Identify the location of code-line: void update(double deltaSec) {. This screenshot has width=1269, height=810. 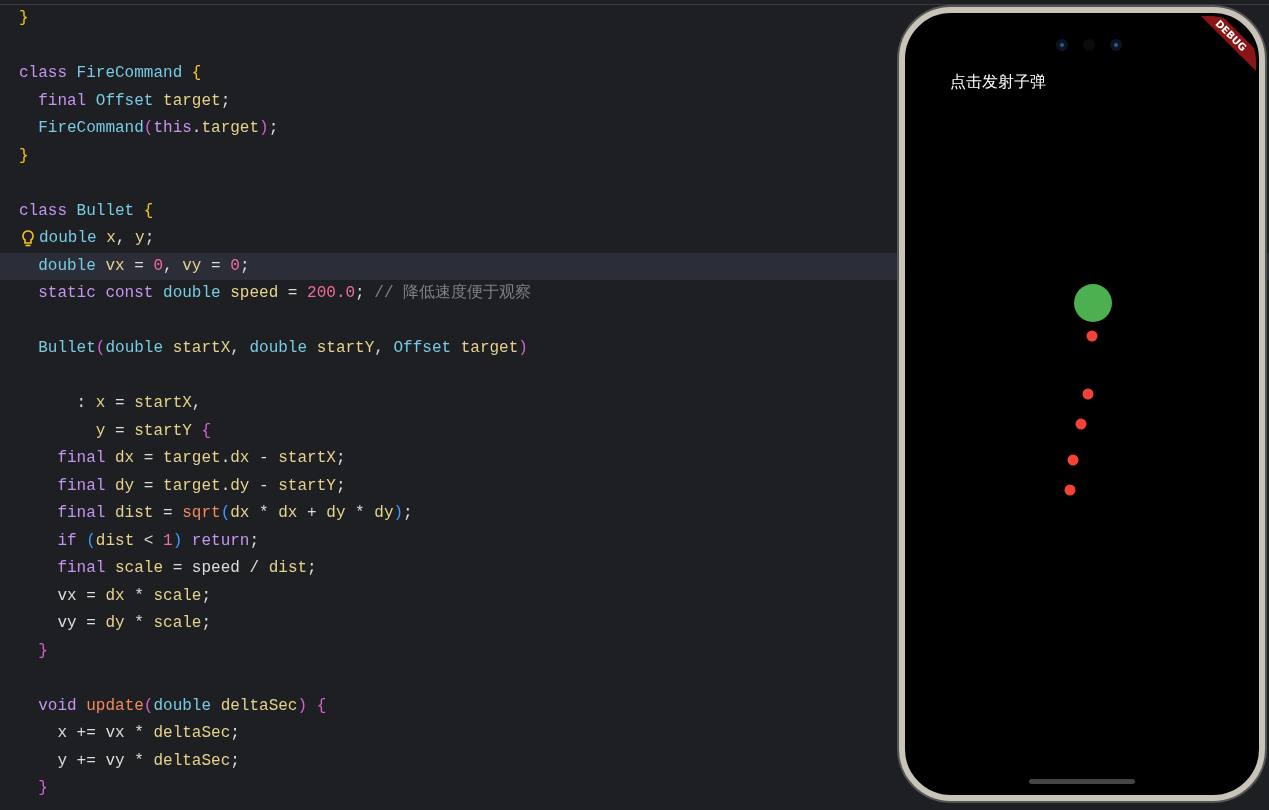
(182, 706).